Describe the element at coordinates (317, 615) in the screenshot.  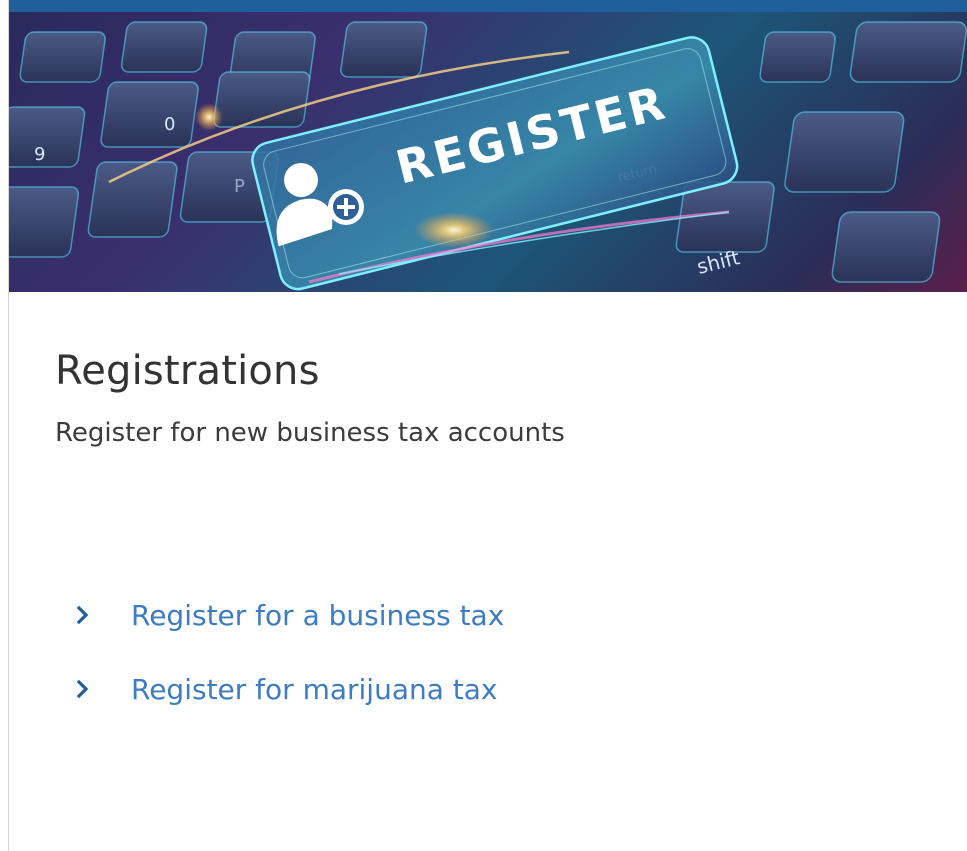
I see `link-register-business-tax-label: Register for a business tax` at that location.